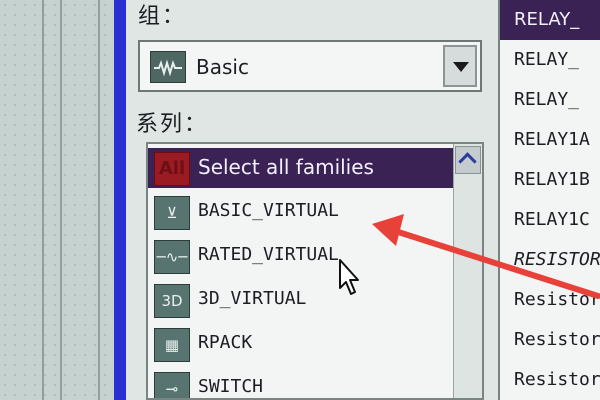 Image resolution: width=600 pixels, height=400 pixels. What do you see at coordinates (222, 67) in the screenshot?
I see `group-dropdown-value: Basic` at bounding box center [222, 67].